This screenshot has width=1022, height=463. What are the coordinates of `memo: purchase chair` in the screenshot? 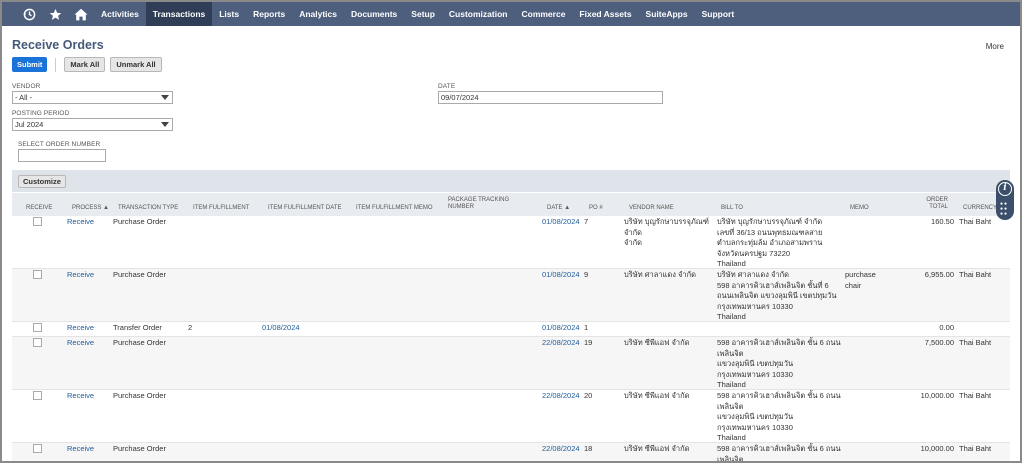 It's located at (870, 280).